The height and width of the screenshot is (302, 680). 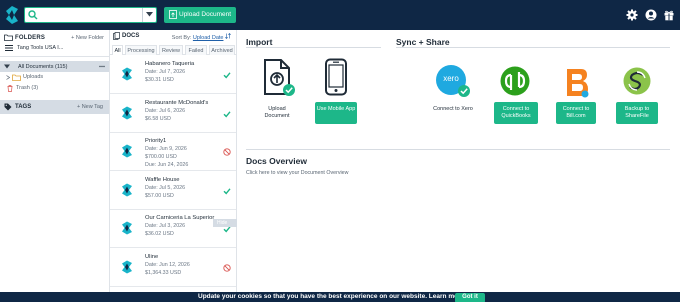 I want to click on document-name: Priority1, so click(x=156, y=141).